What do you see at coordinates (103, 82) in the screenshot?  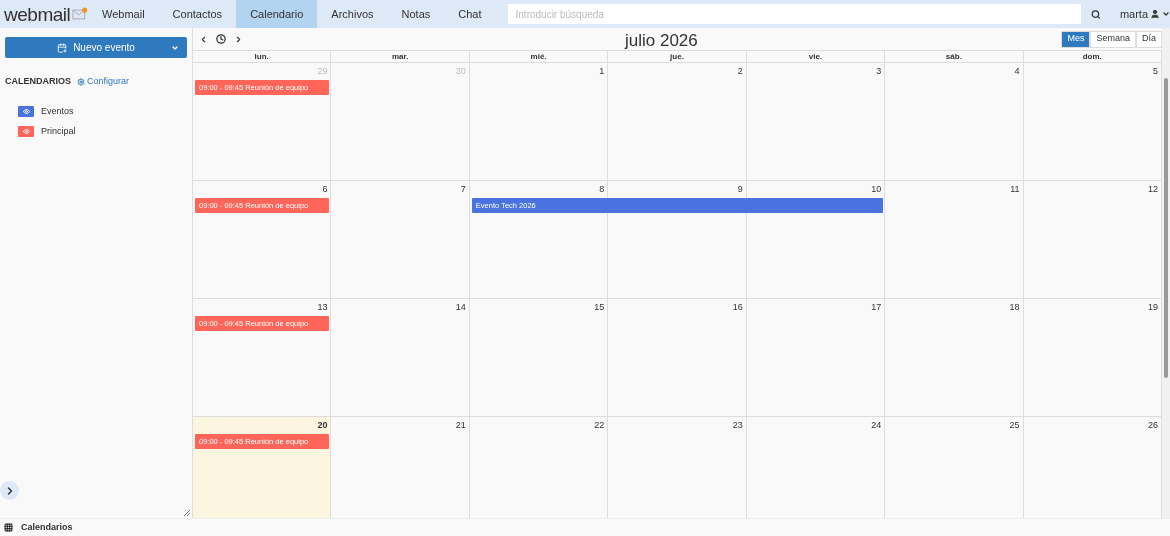 I see `configure-link: Configurar` at bounding box center [103, 82].